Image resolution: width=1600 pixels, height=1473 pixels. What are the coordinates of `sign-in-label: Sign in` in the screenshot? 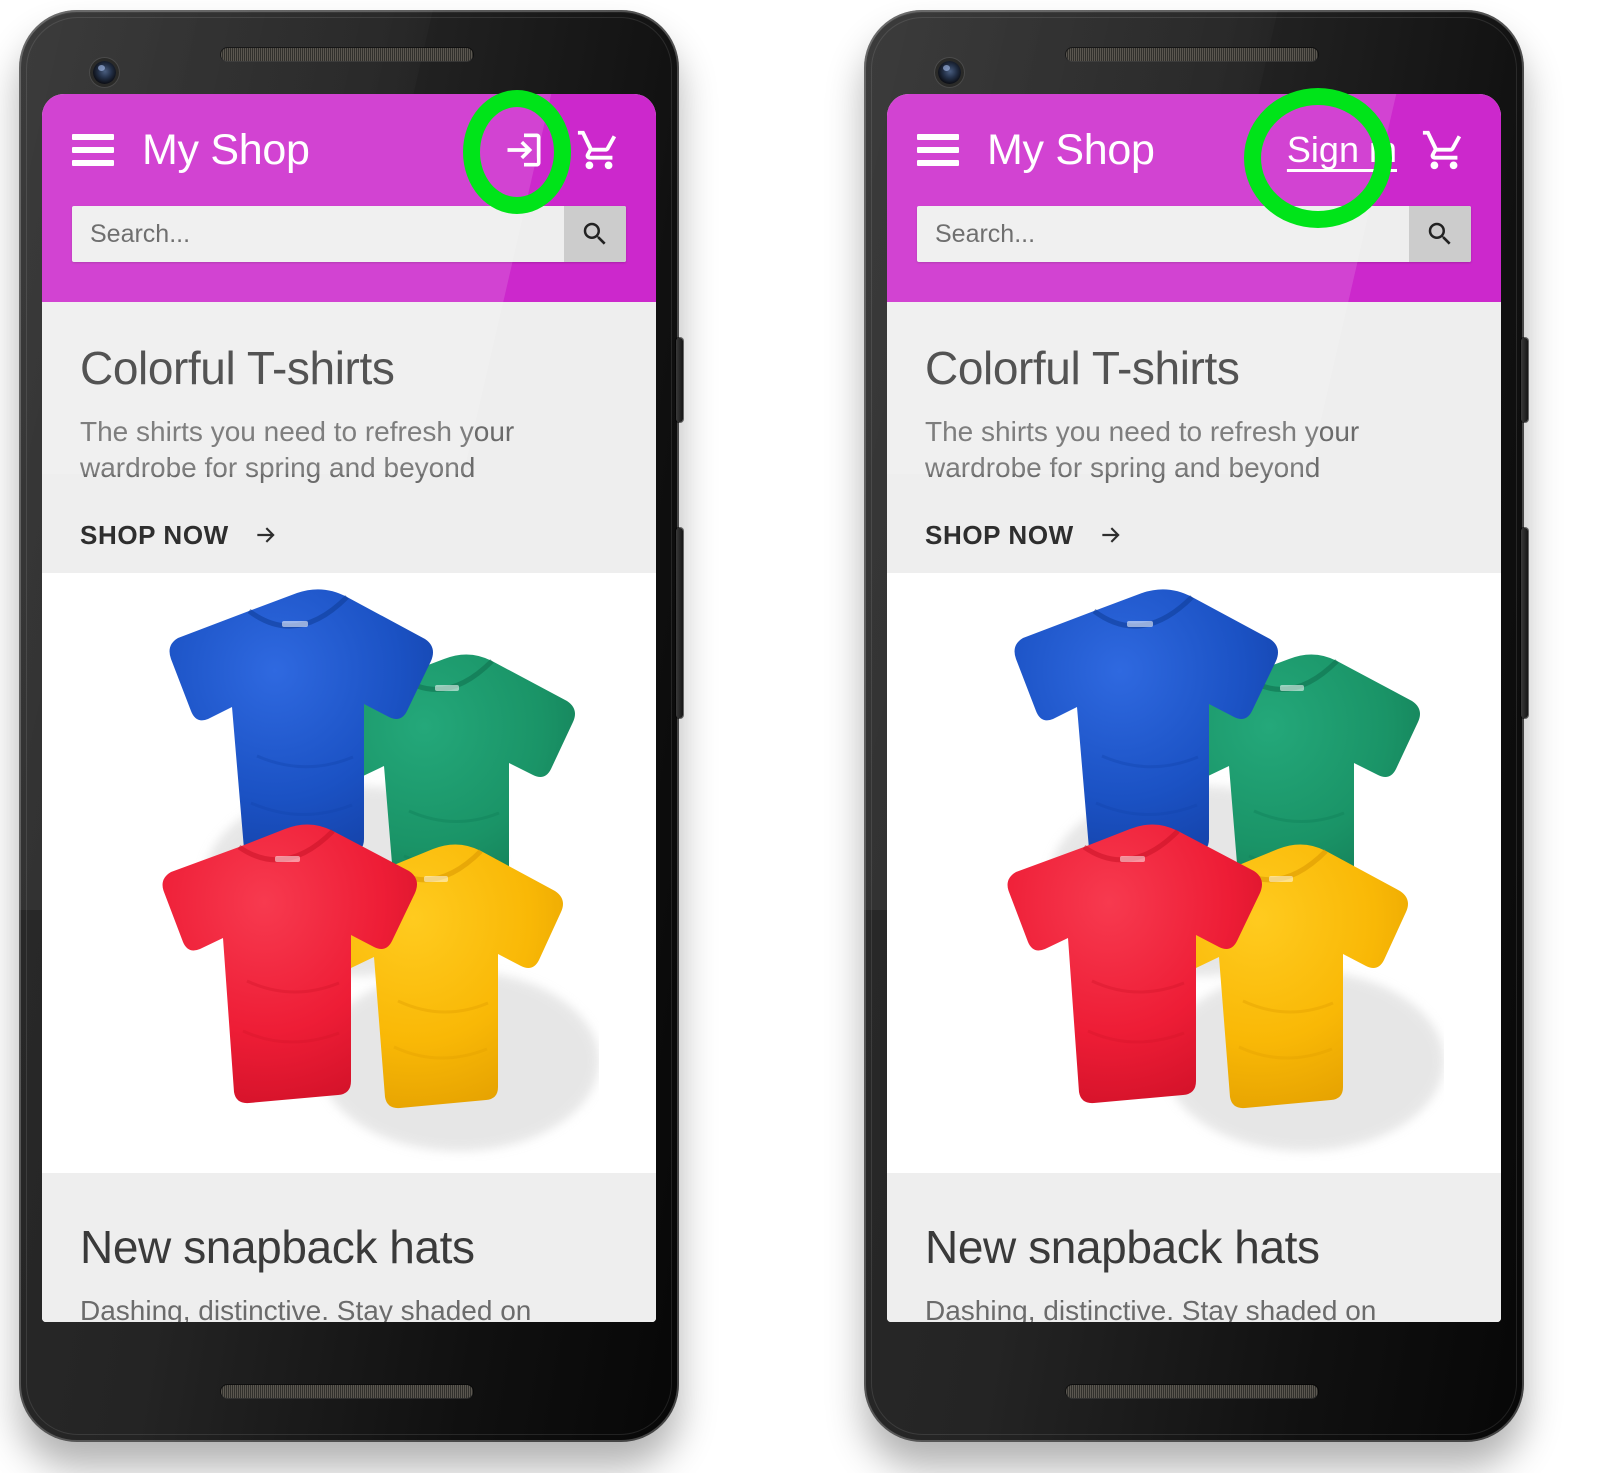 It's located at (1341, 149).